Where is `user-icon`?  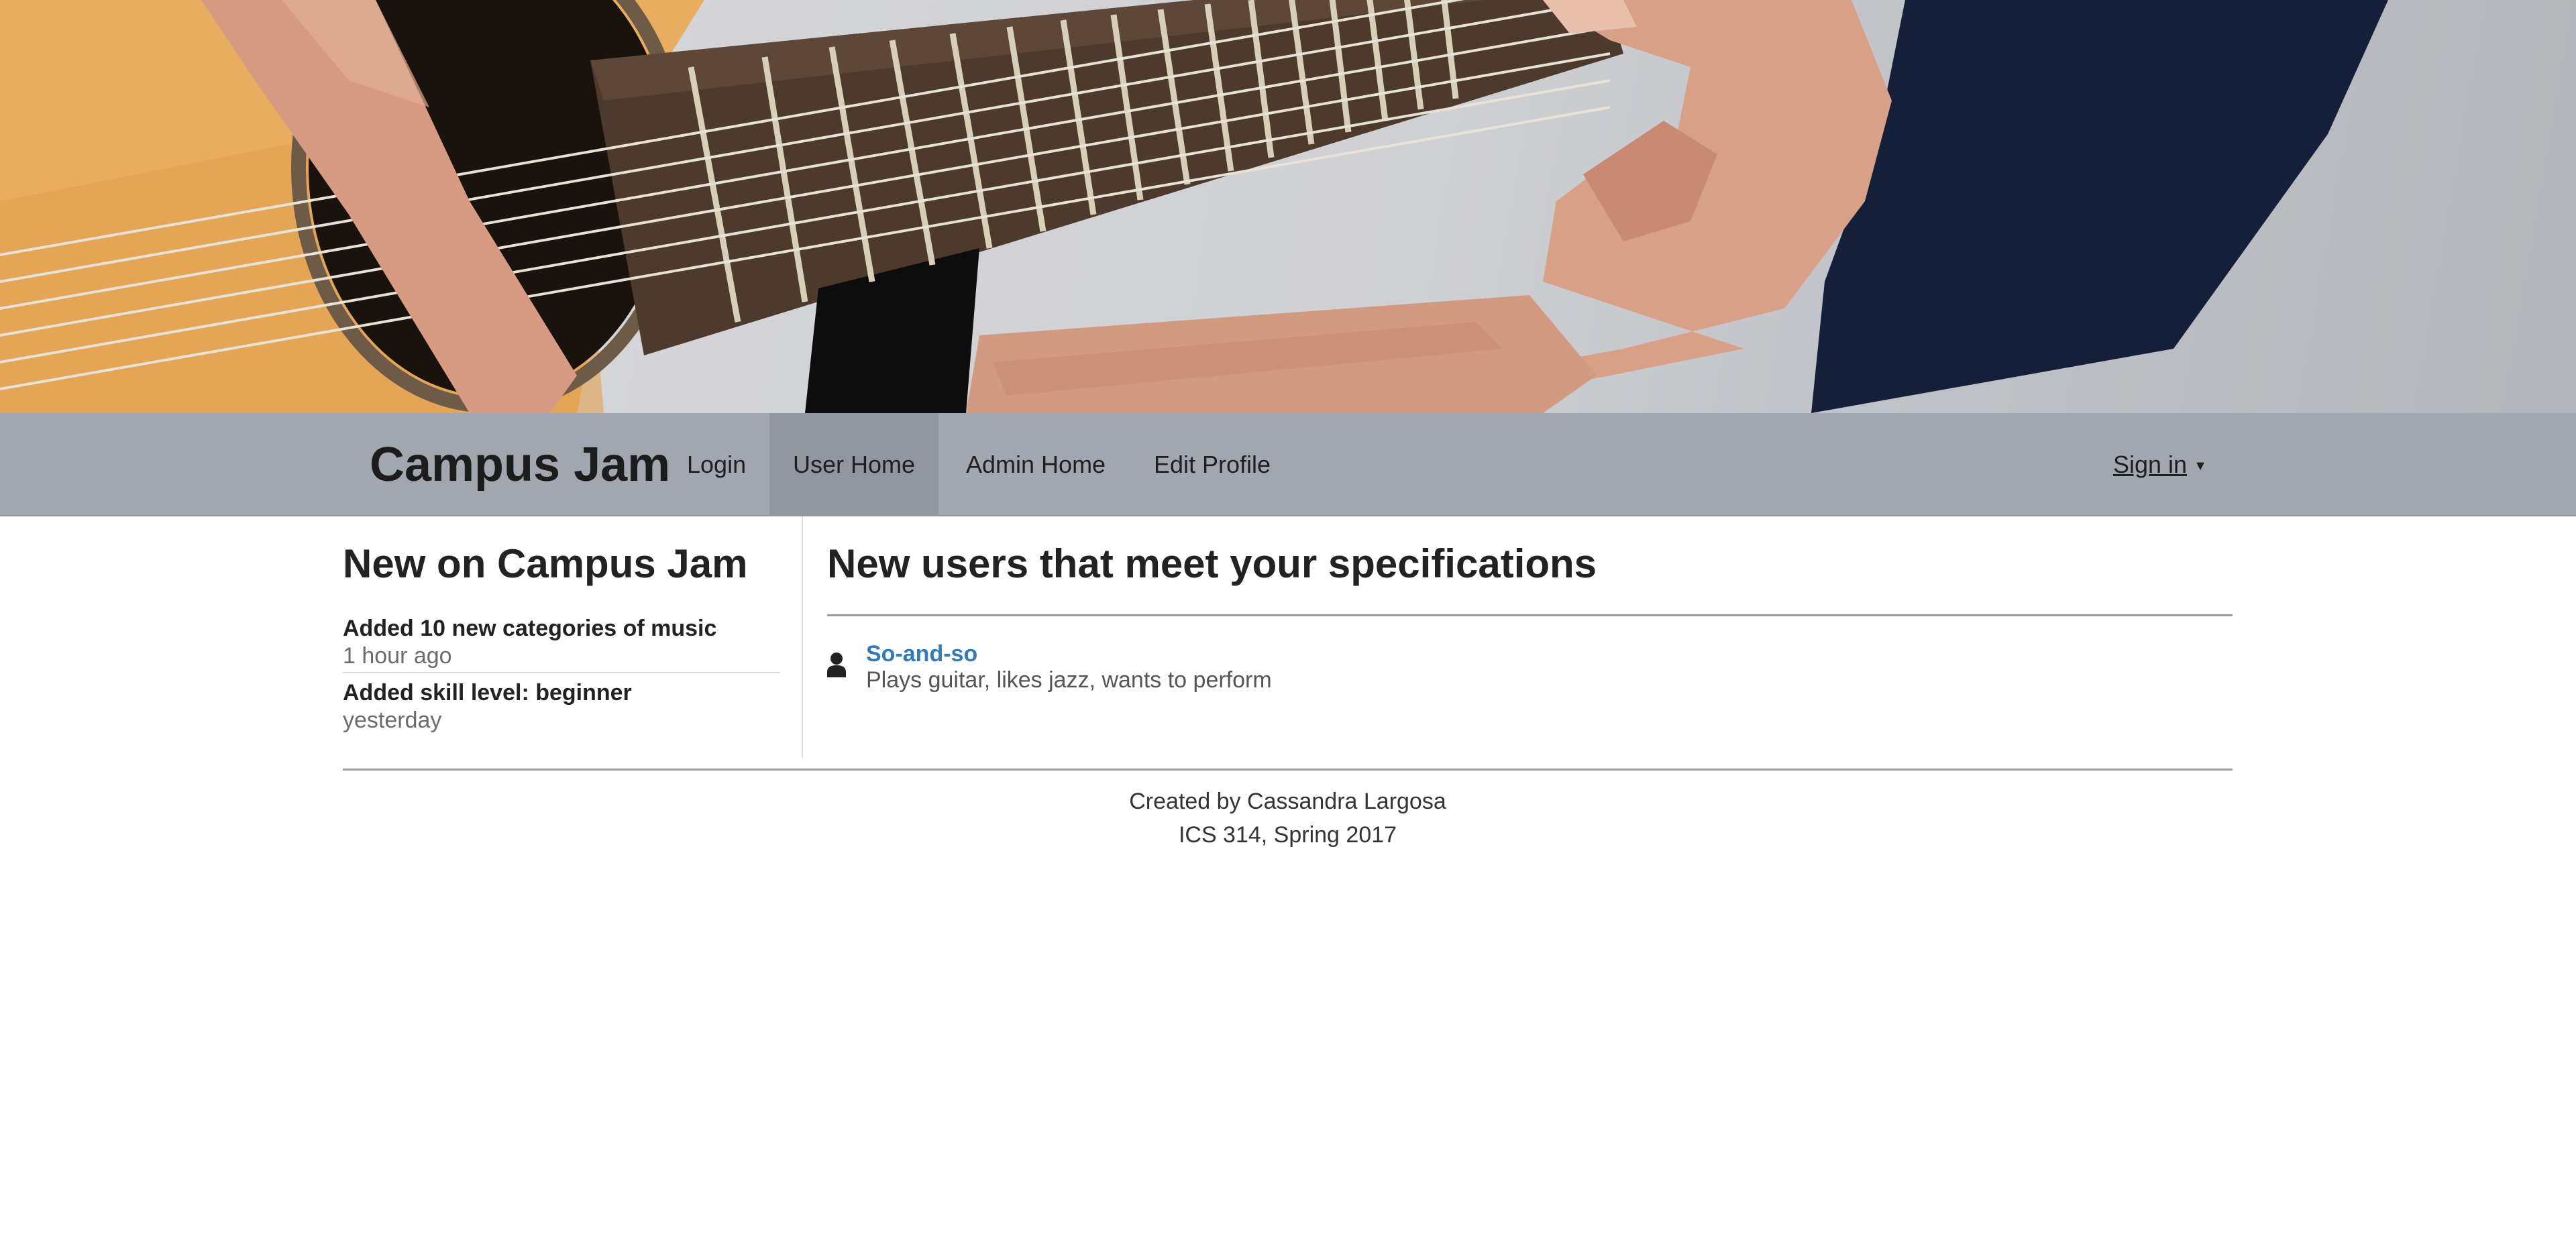
user-icon is located at coordinates (836, 665).